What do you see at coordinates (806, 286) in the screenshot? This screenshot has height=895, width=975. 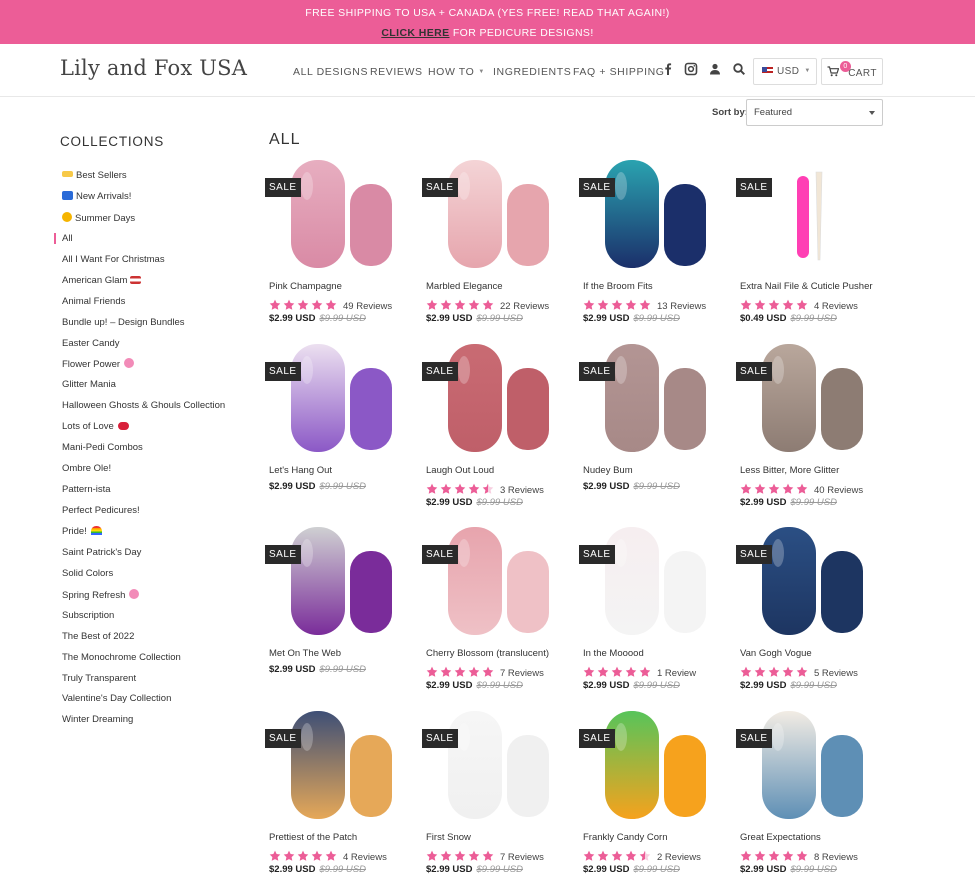 I see `product-name: Extra Nail File & Cuticle Pusher` at bounding box center [806, 286].